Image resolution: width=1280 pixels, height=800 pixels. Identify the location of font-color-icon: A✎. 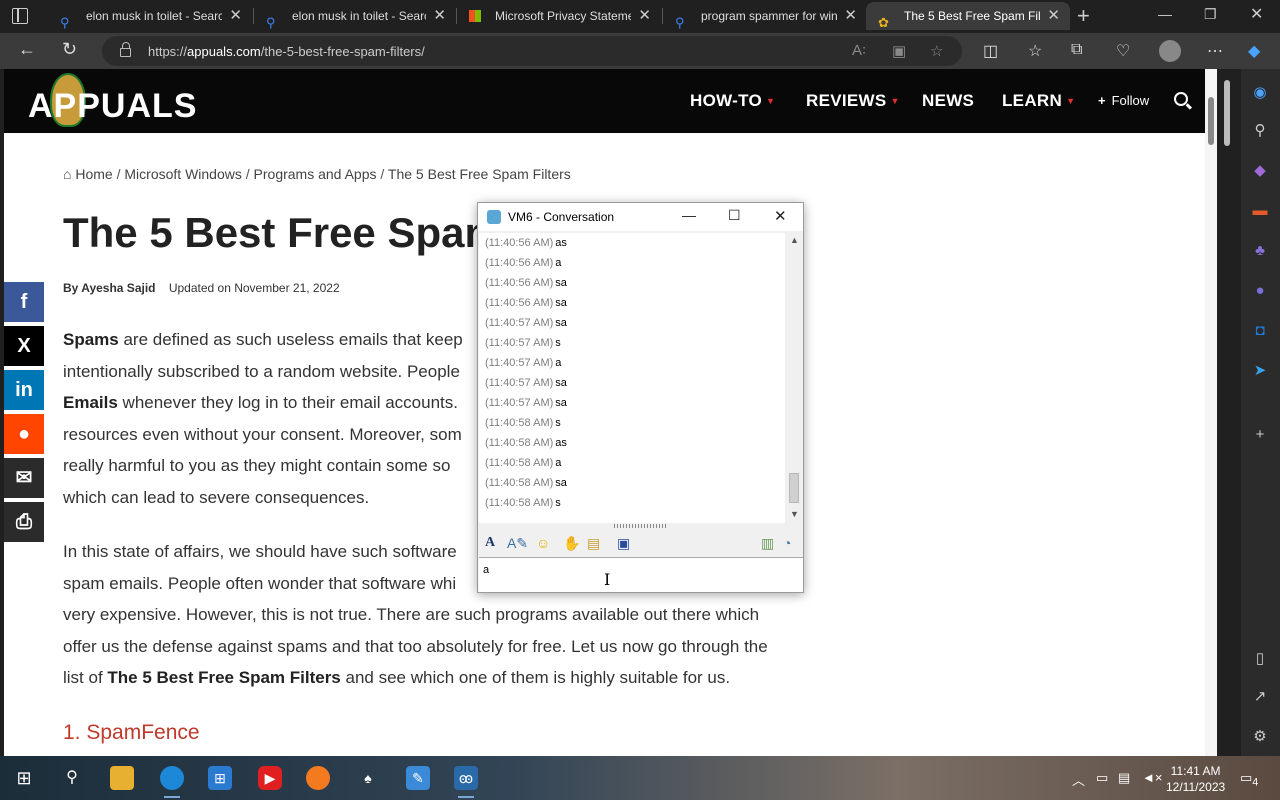
(517, 543).